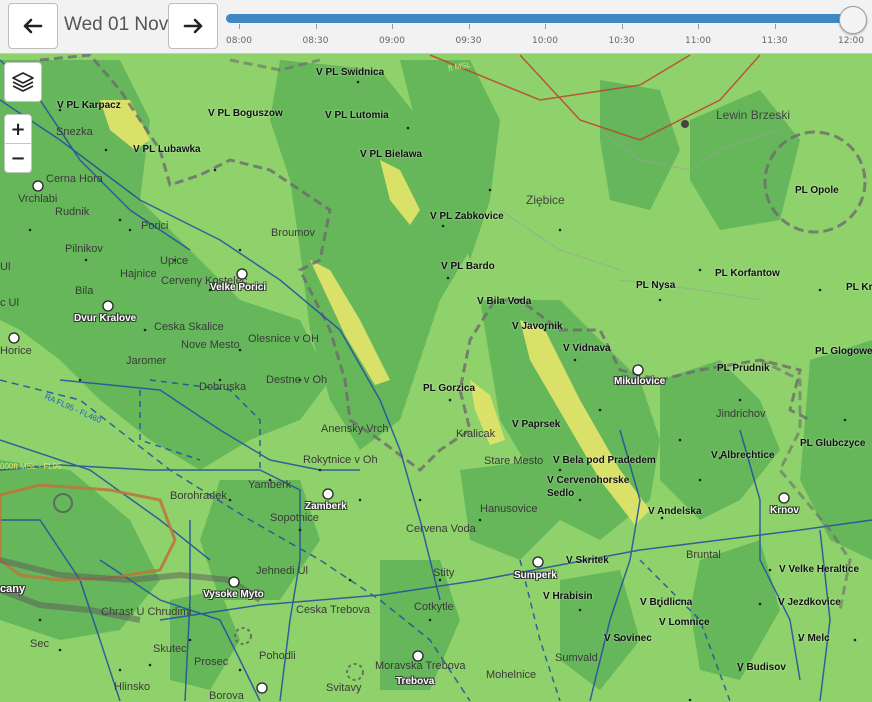  I want to click on waypoint-label: V PL Boguszow, so click(245, 113).